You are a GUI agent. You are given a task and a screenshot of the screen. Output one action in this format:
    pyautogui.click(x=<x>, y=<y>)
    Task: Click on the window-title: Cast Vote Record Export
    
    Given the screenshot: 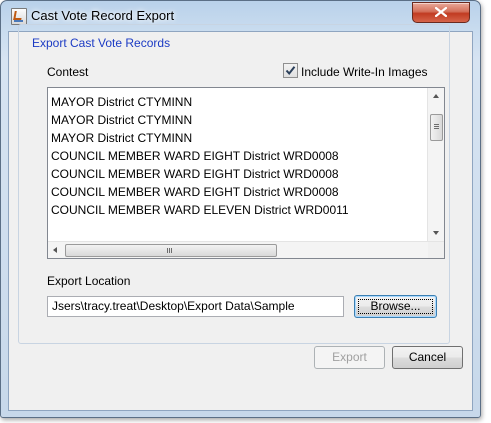 What is the action you would take?
    pyautogui.click(x=103, y=15)
    